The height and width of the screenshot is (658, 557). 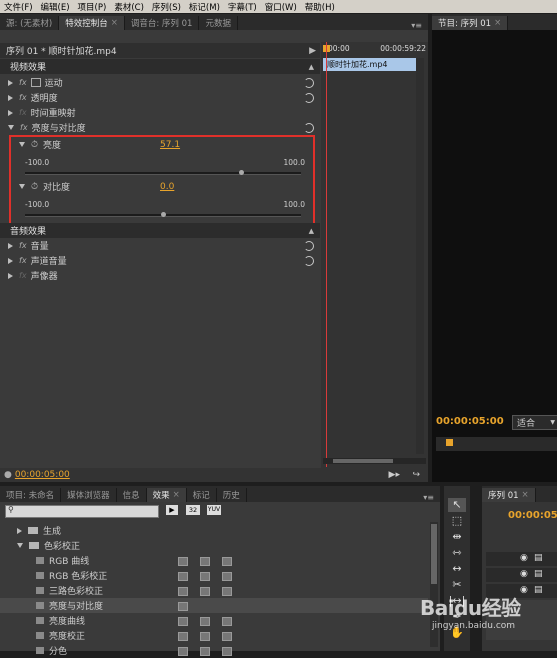 What do you see at coordinates (160, 260) in the screenshot?
I see `effect-row-channel-volume: fx 声道音量` at bounding box center [160, 260].